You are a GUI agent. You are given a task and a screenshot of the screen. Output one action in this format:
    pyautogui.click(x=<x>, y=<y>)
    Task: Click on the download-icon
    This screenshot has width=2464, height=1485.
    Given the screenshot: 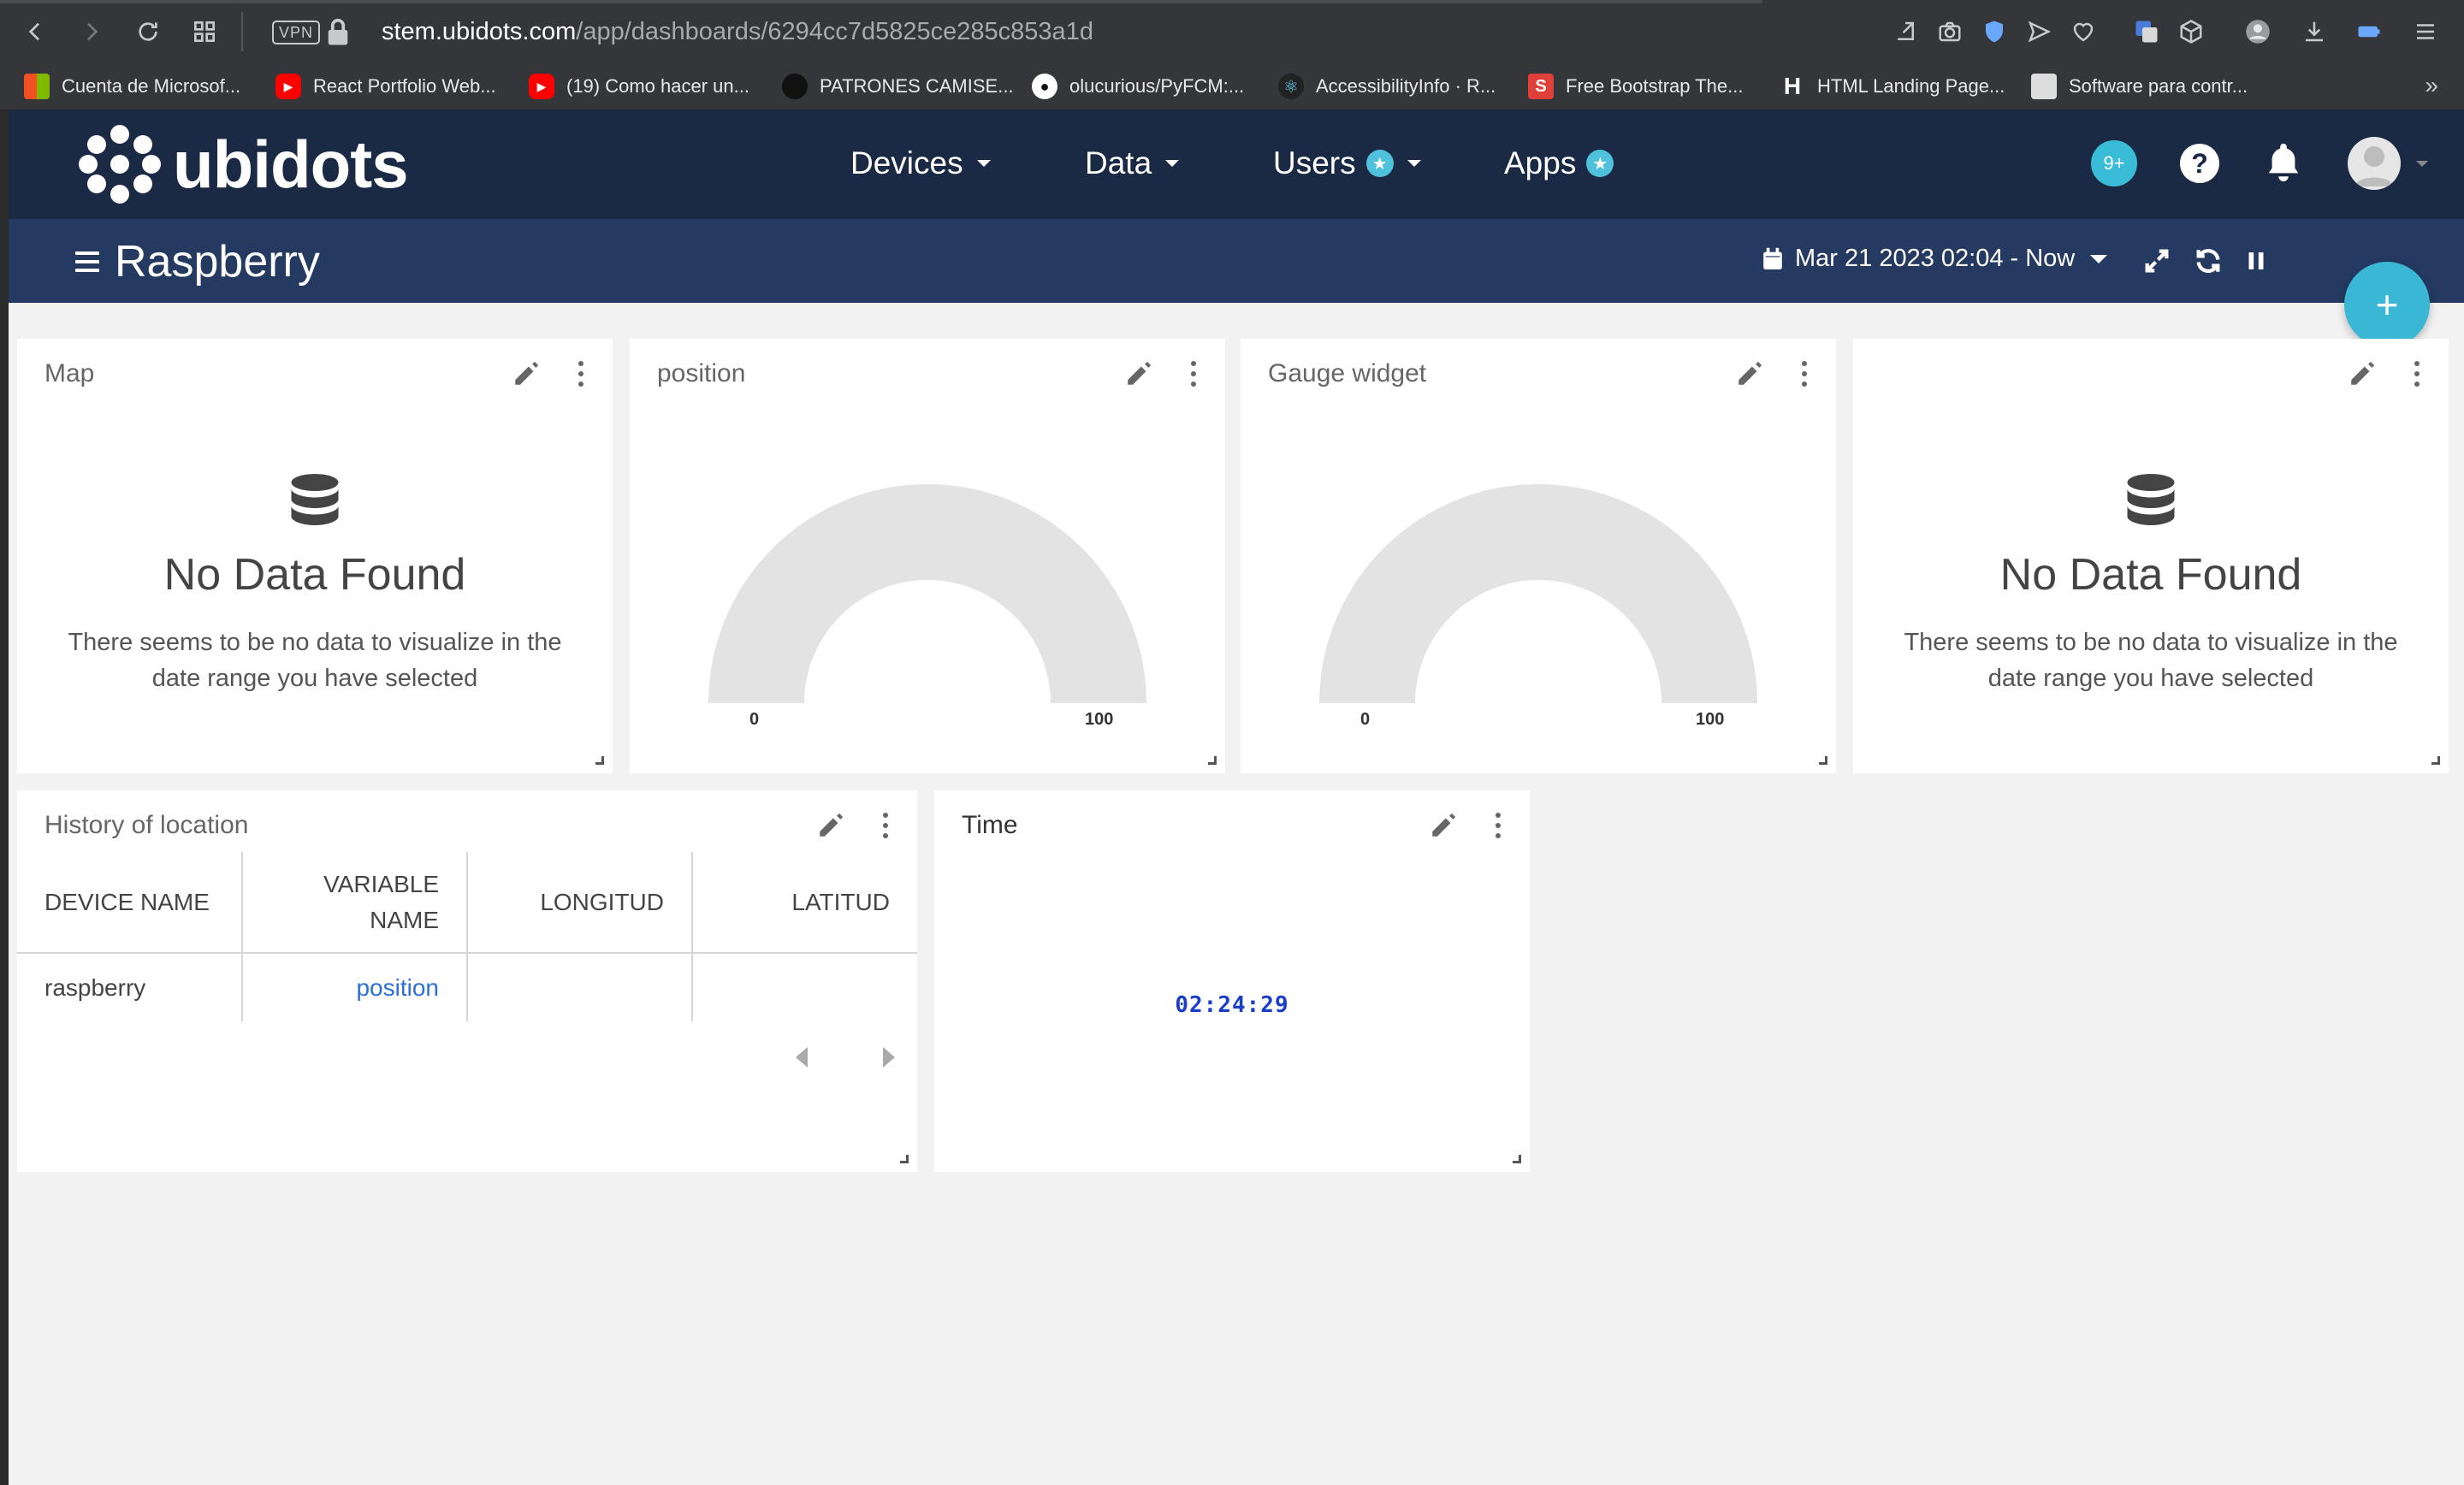 What is the action you would take?
    pyautogui.click(x=2314, y=32)
    